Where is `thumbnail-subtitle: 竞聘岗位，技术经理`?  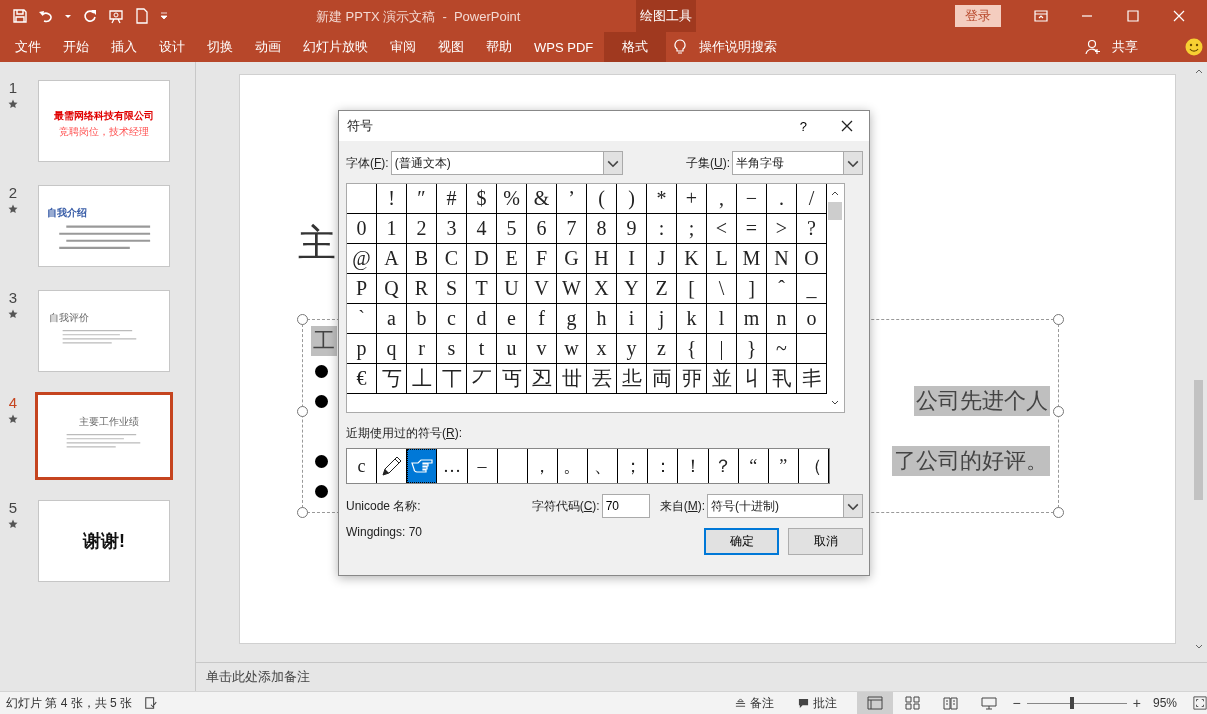
thumbnail-subtitle: 竞聘岗位，技术经理 is located at coordinates (104, 132).